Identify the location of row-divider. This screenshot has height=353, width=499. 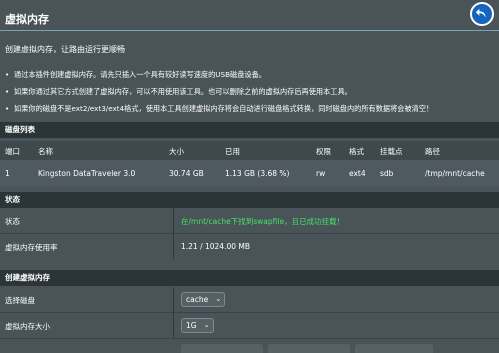
(249, 338).